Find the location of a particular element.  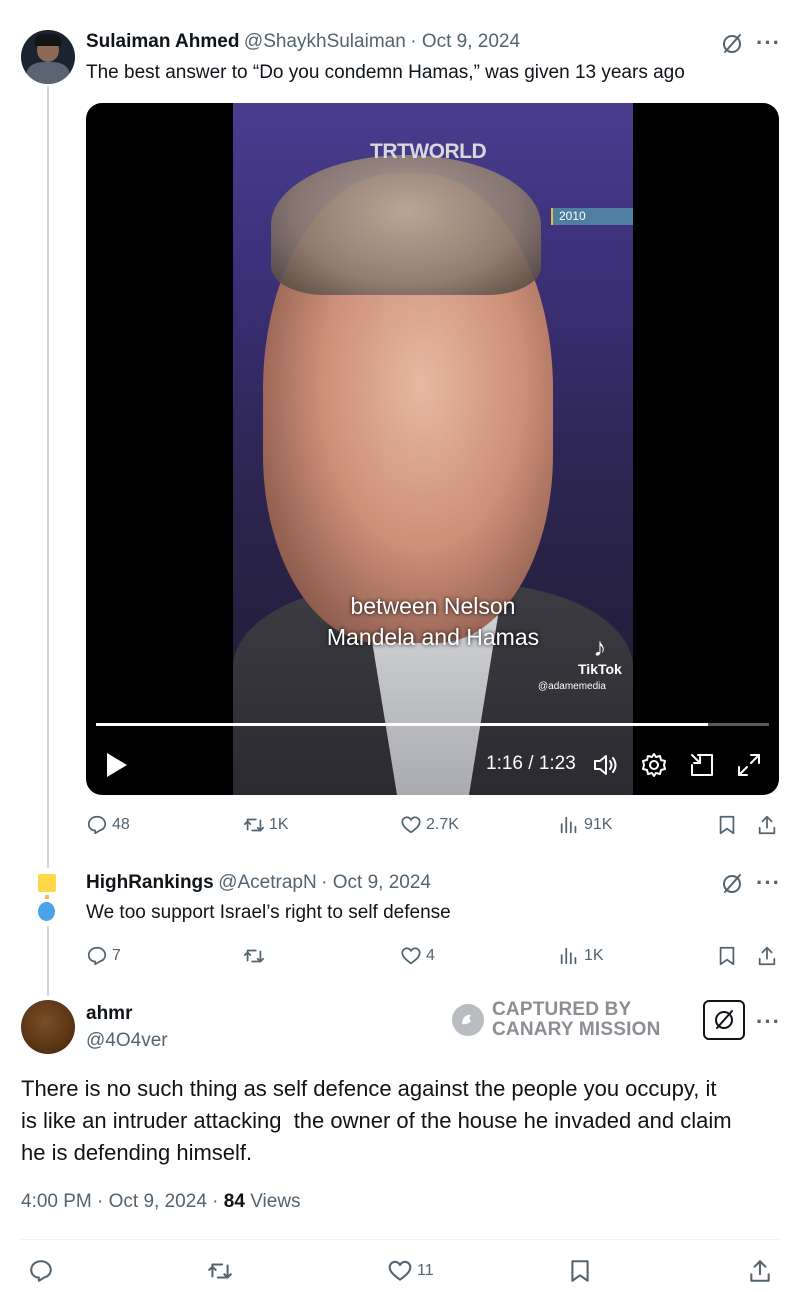

like-button: 11 is located at coordinates (410, 1271).